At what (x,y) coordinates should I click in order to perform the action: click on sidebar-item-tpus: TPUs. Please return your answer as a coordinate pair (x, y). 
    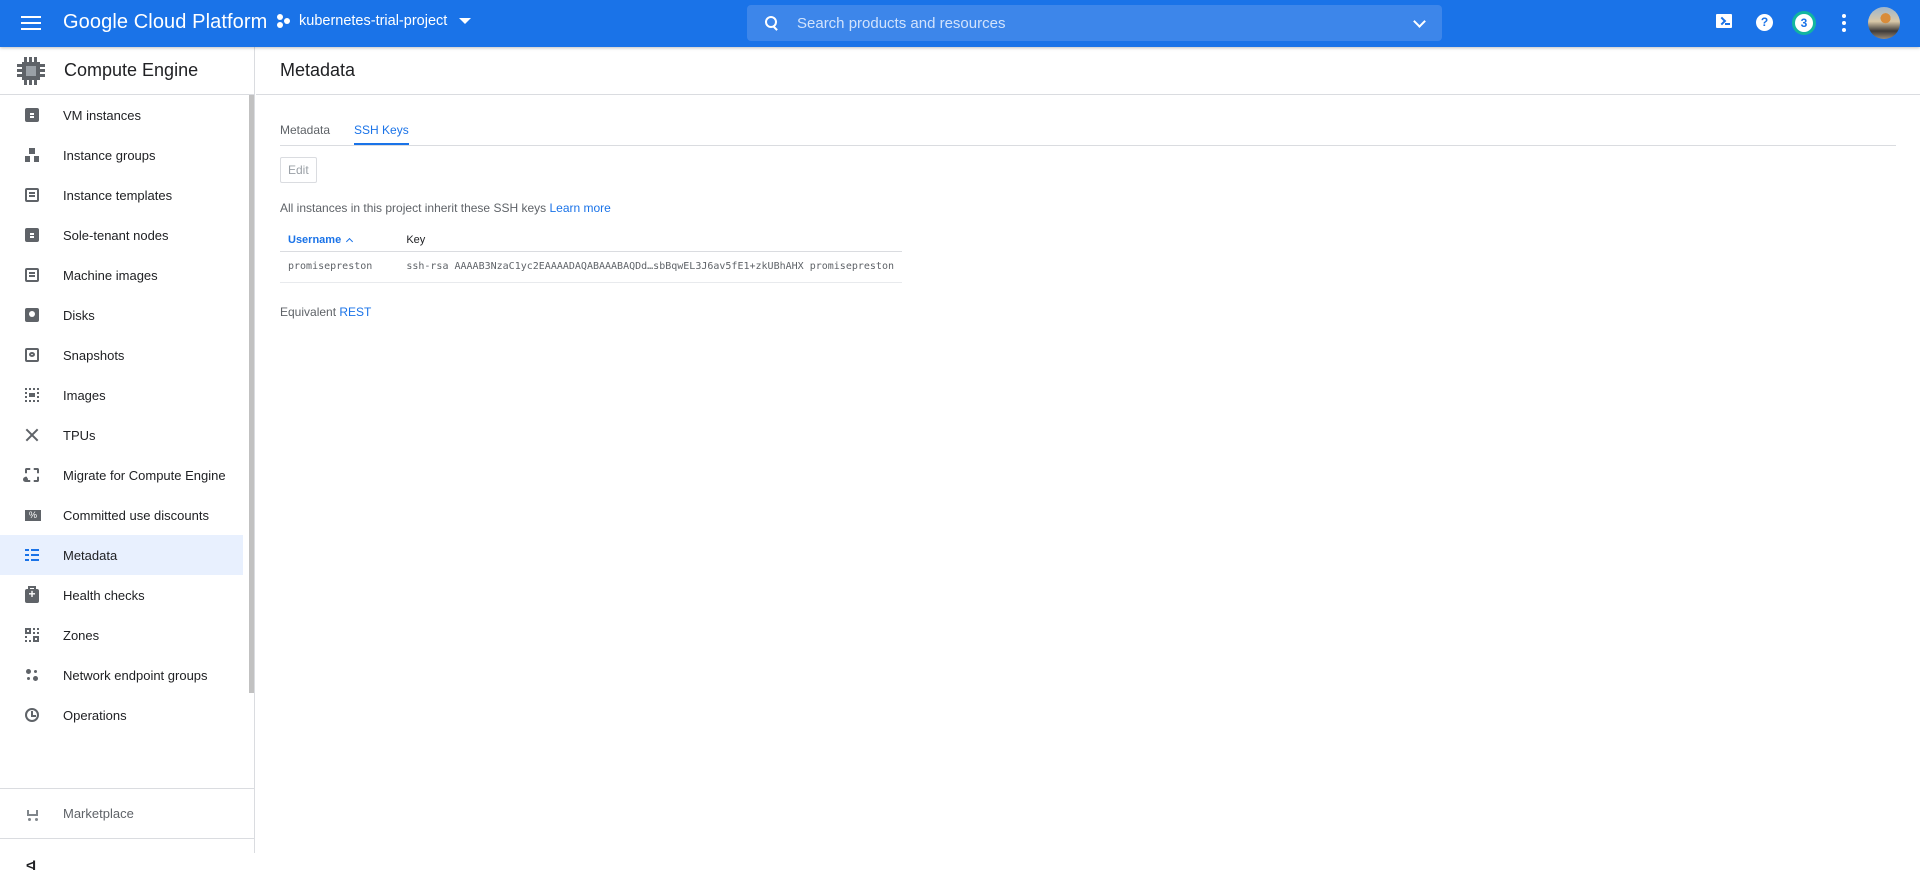
    Looking at the image, I should click on (121, 435).